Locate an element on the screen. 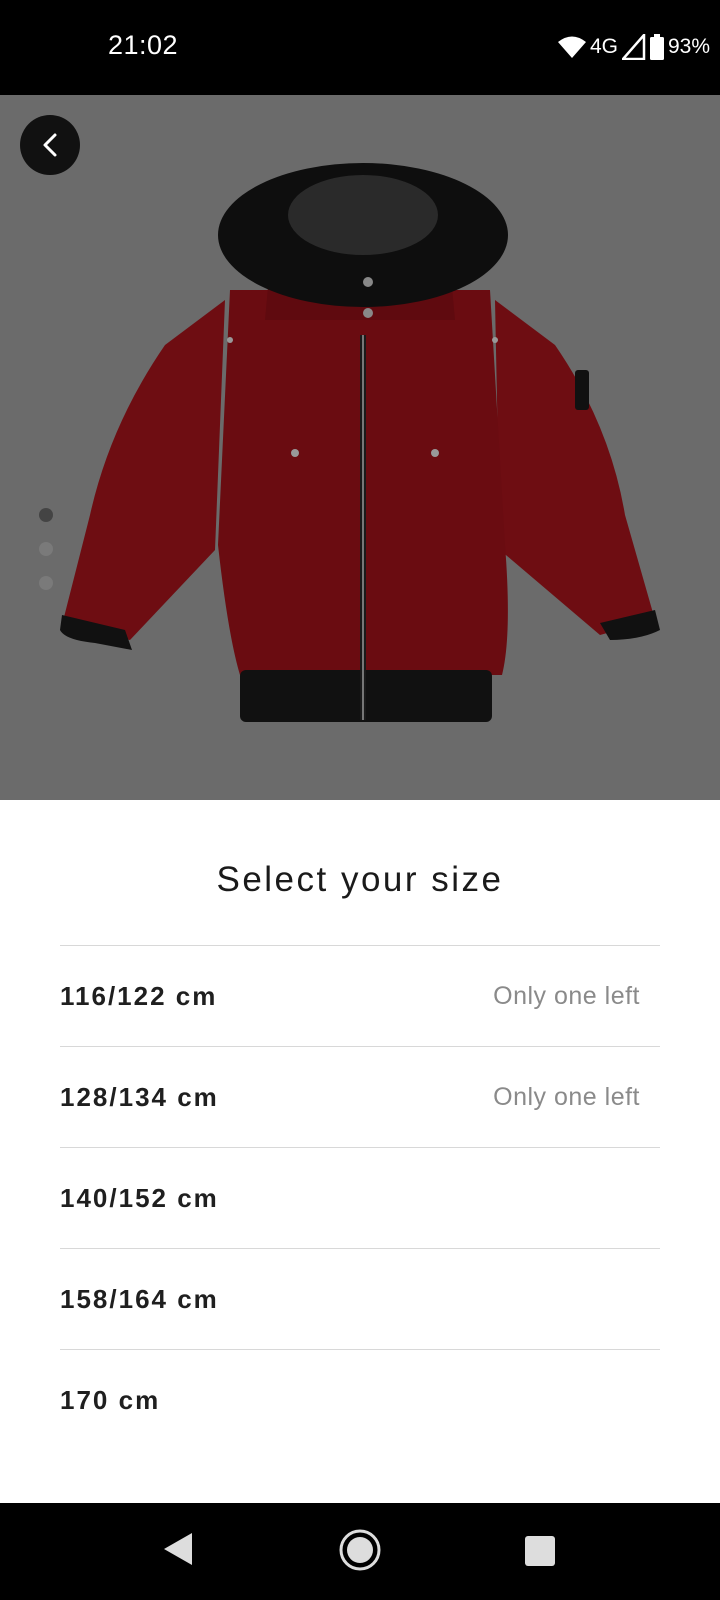 The width and height of the screenshot is (720, 1600). battery-icon is located at coordinates (656, 47).